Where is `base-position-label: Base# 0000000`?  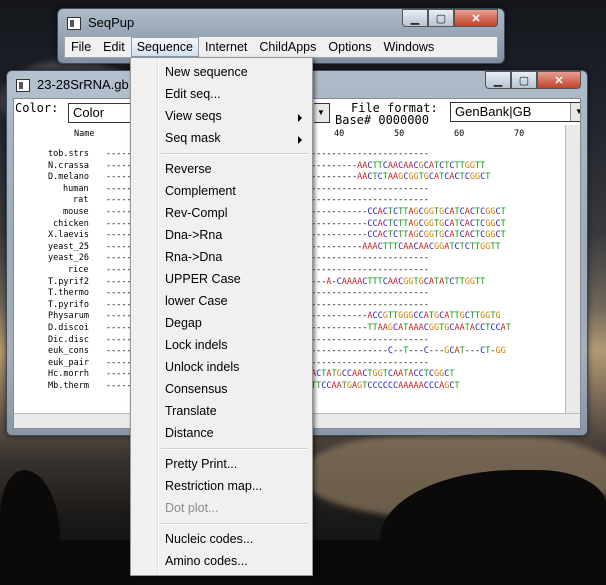 base-position-label: Base# 0000000 is located at coordinates (382, 120).